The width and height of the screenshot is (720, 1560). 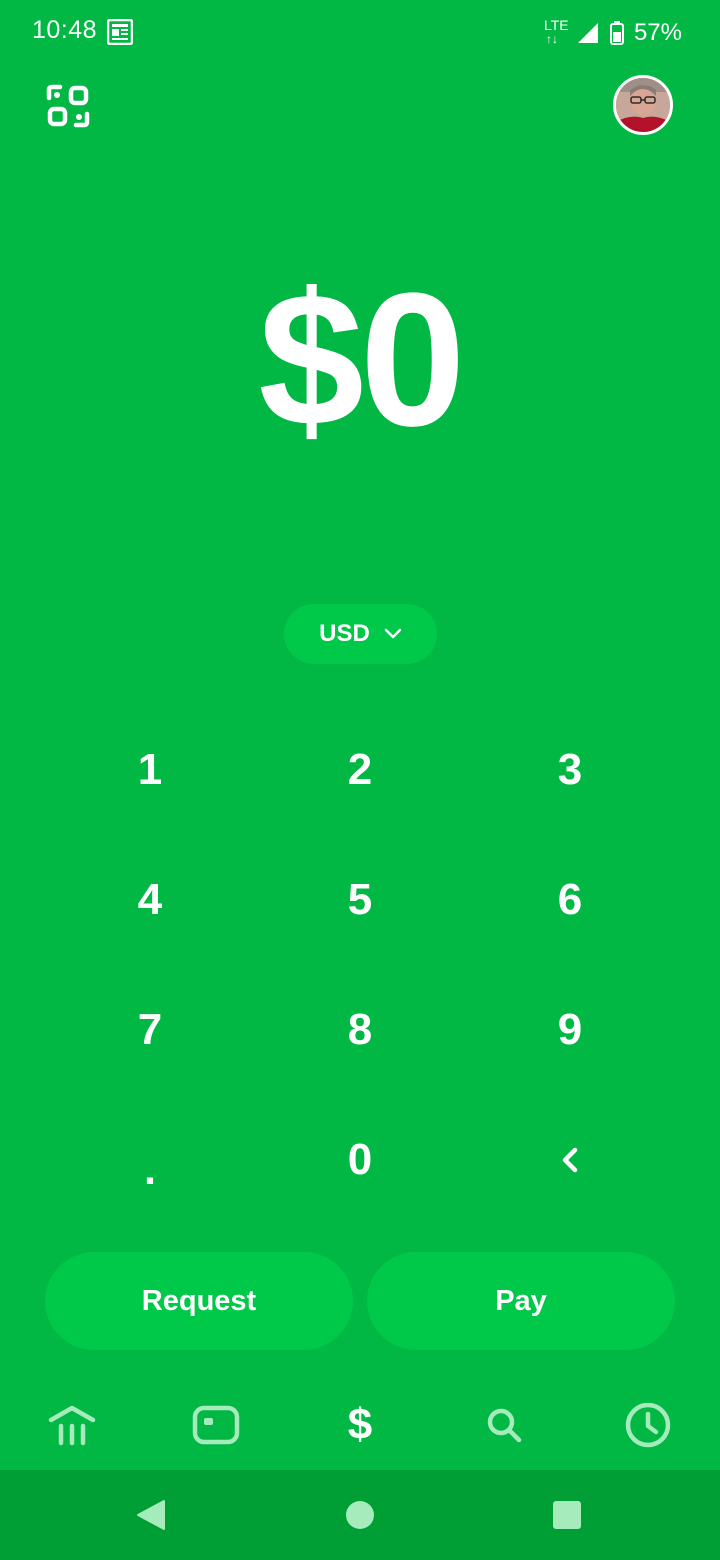 I want to click on key-3: 3, so click(x=570, y=770).